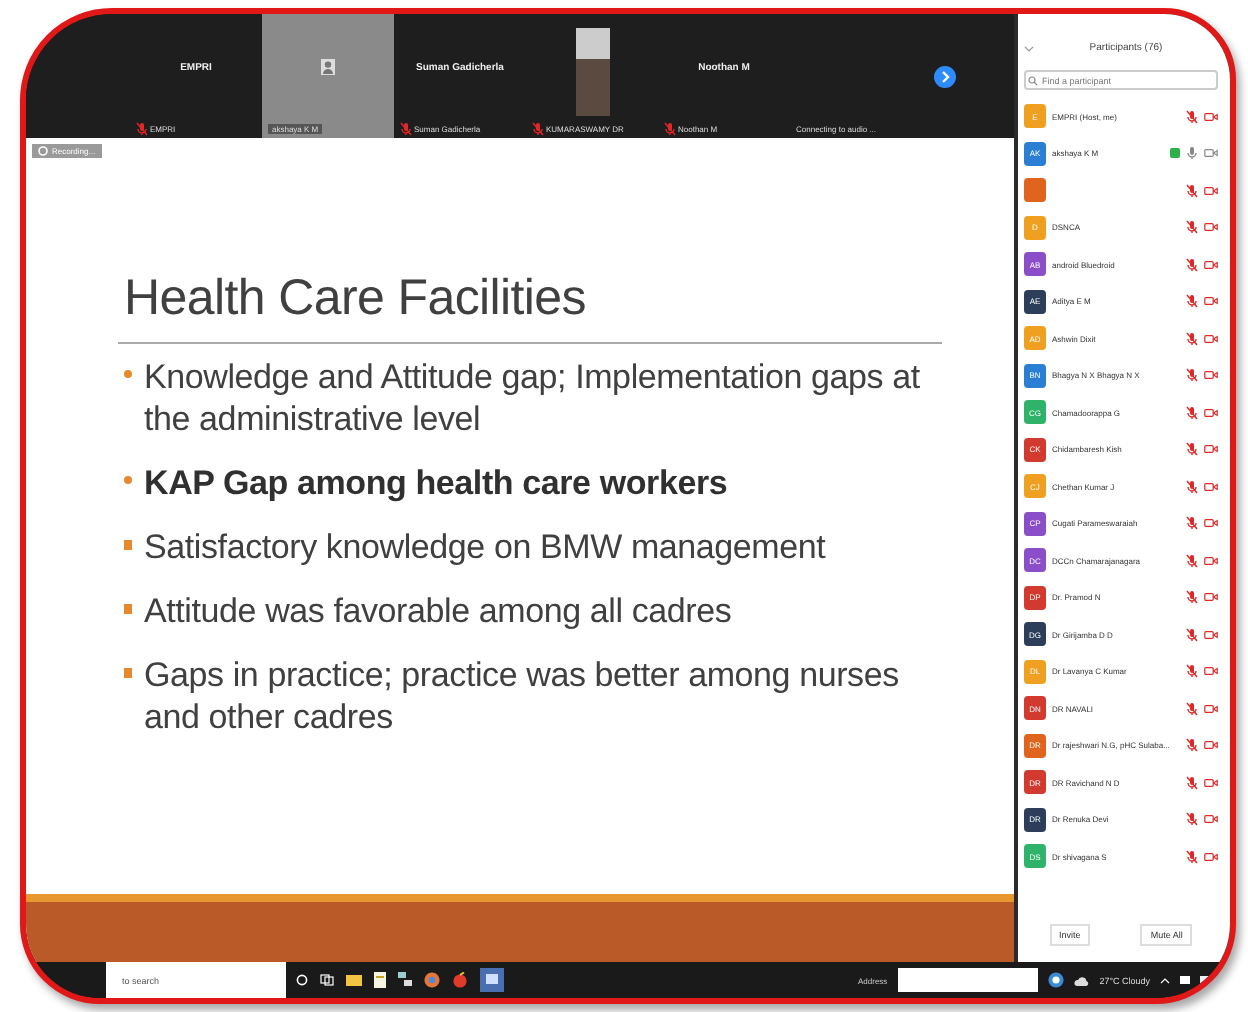 The height and width of the screenshot is (1012, 1248). What do you see at coordinates (380, 980) in the screenshot?
I see `document-icon` at bounding box center [380, 980].